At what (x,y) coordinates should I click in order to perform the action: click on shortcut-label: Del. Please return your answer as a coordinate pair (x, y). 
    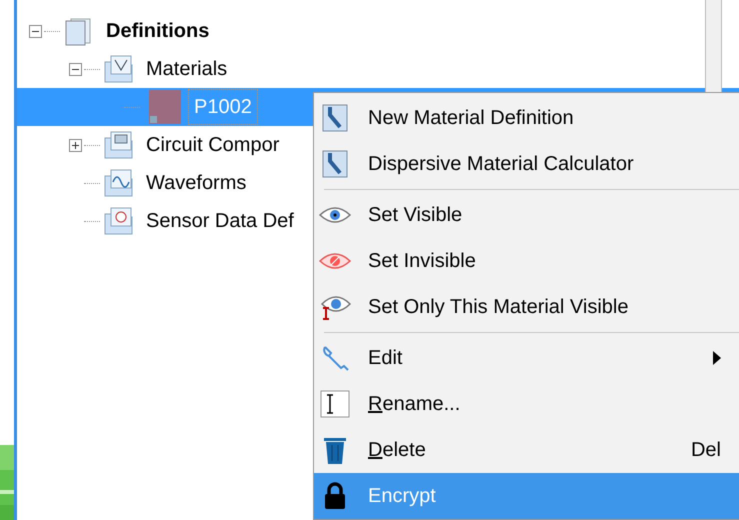
    Looking at the image, I should click on (705, 450).